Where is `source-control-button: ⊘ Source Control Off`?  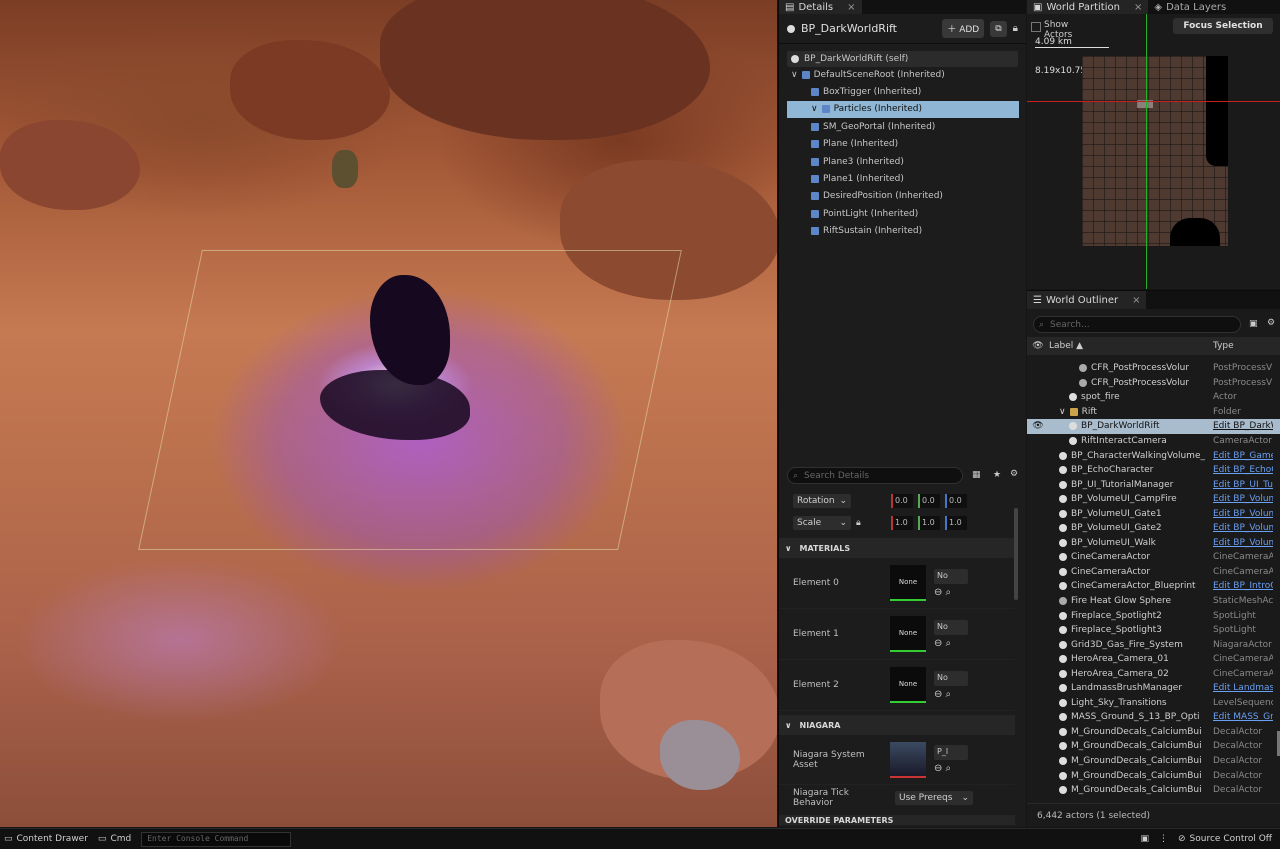 source-control-button: ⊘ Source Control Off is located at coordinates (1225, 839).